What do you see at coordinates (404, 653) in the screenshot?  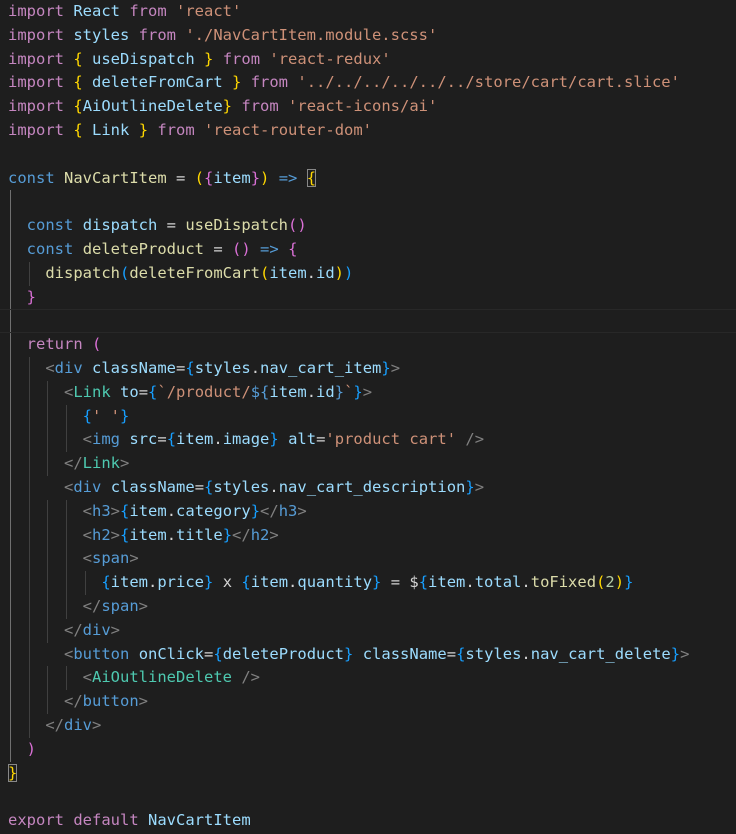 I see `code-token: className` at bounding box center [404, 653].